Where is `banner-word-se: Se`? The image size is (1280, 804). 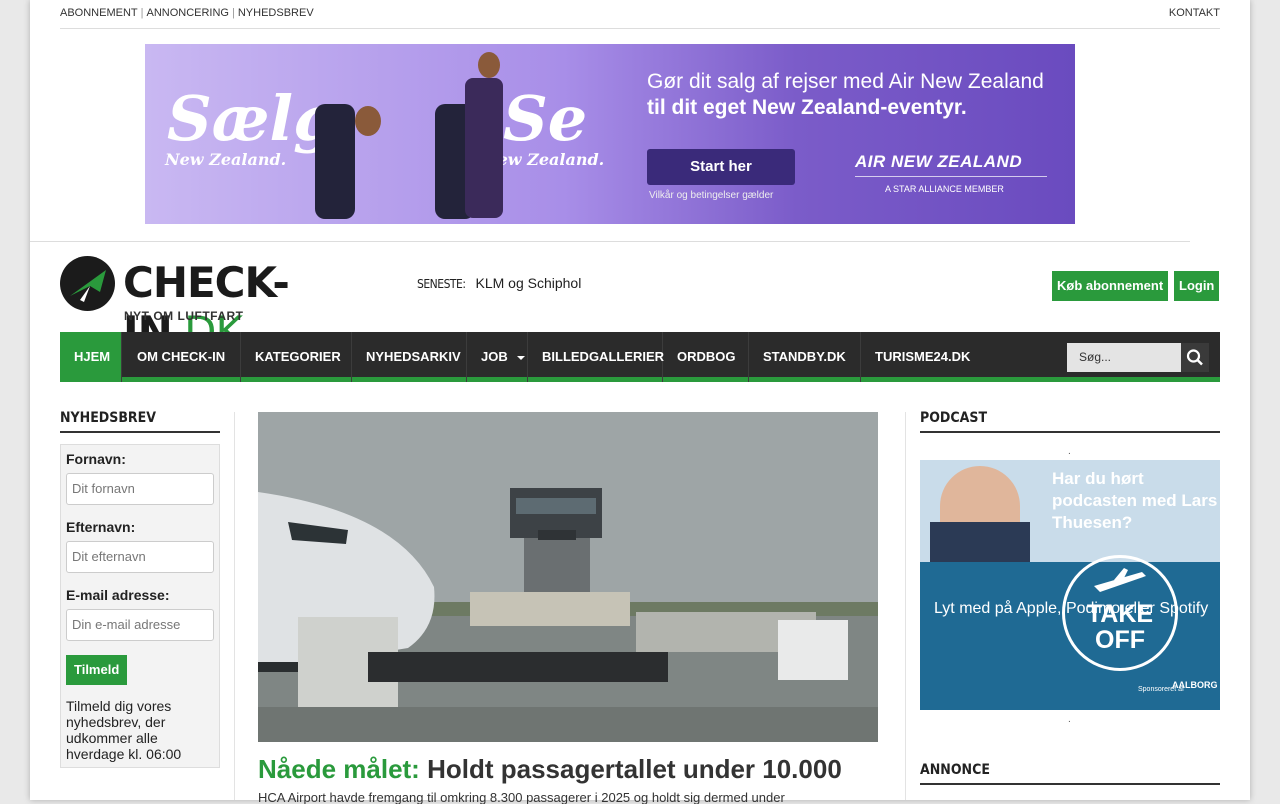 banner-word-se: Se is located at coordinates (545, 118).